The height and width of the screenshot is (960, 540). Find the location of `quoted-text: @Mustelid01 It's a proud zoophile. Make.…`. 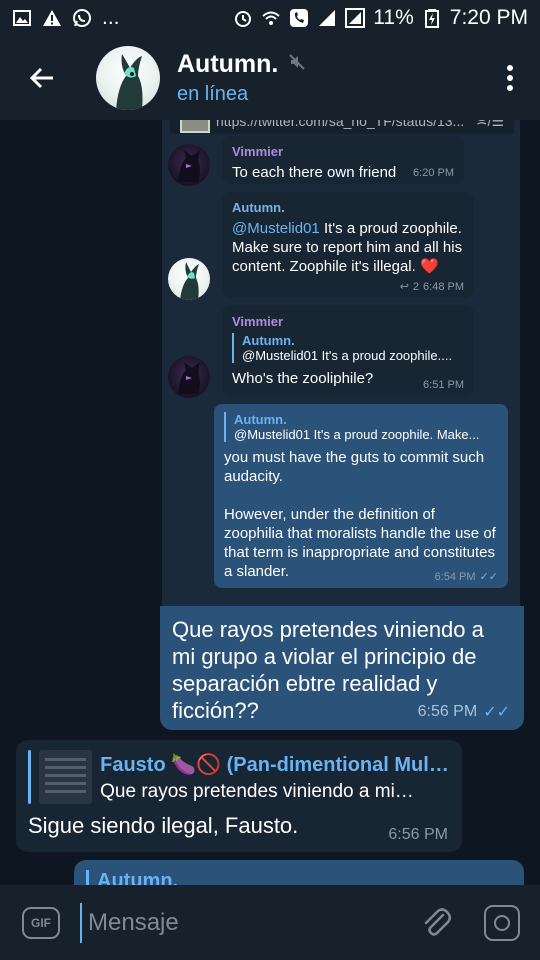

quoted-text: @Mustelid01 It's a proud zoophile. Make.… is located at coordinates (357, 434).